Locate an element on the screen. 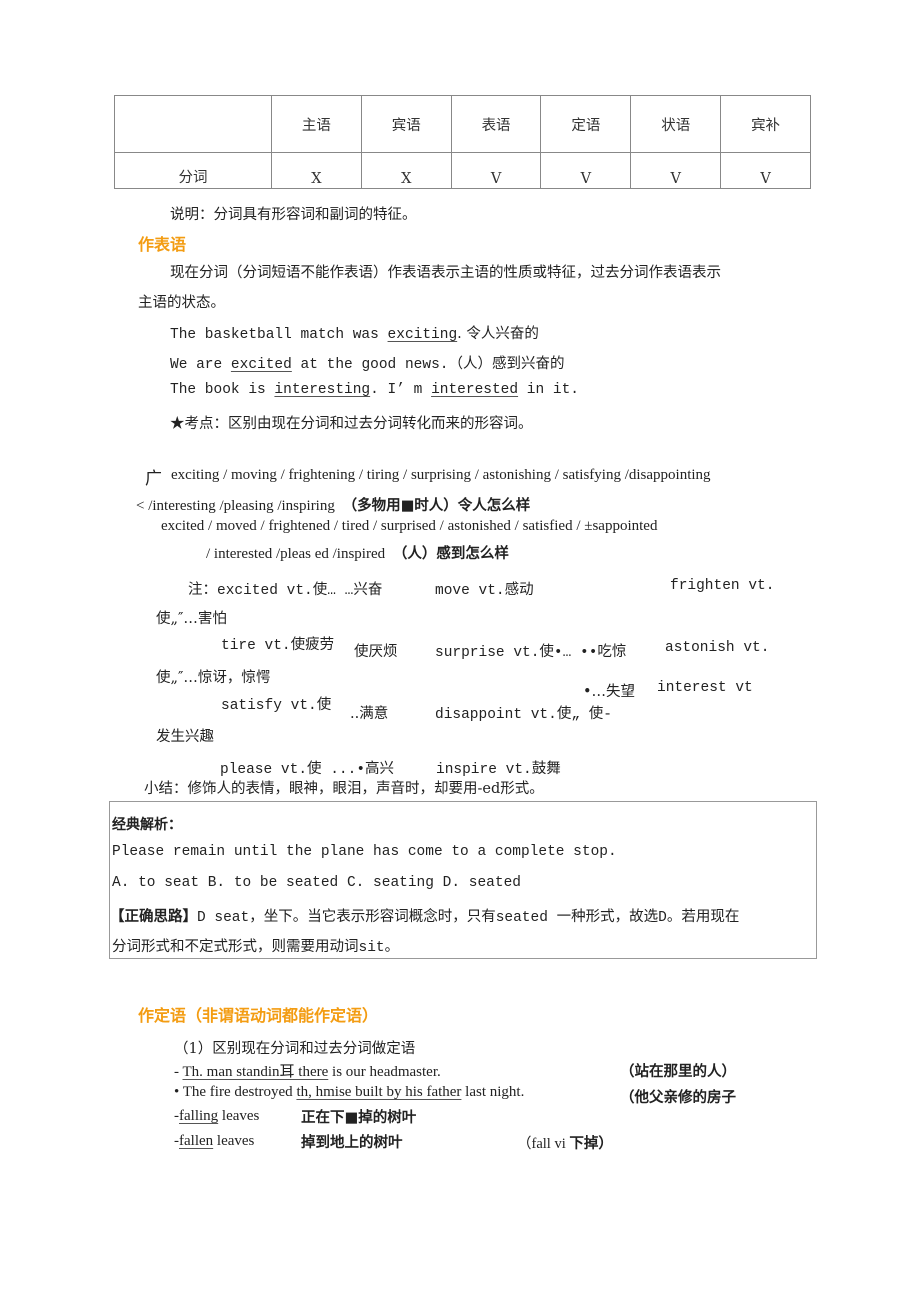  analysis-title: 经典解析： is located at coordinates (147, 825).